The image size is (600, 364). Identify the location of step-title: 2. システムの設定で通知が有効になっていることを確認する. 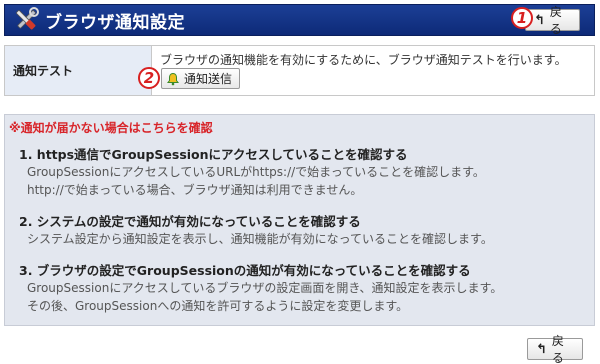
(190, 221).